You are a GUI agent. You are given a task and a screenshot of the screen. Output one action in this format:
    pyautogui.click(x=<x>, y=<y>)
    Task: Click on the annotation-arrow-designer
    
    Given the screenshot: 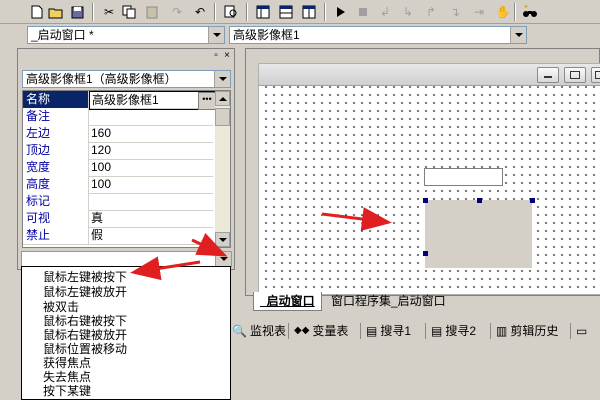 What is the action you would take?
    pyautogui.click(x=356, y=219)
    